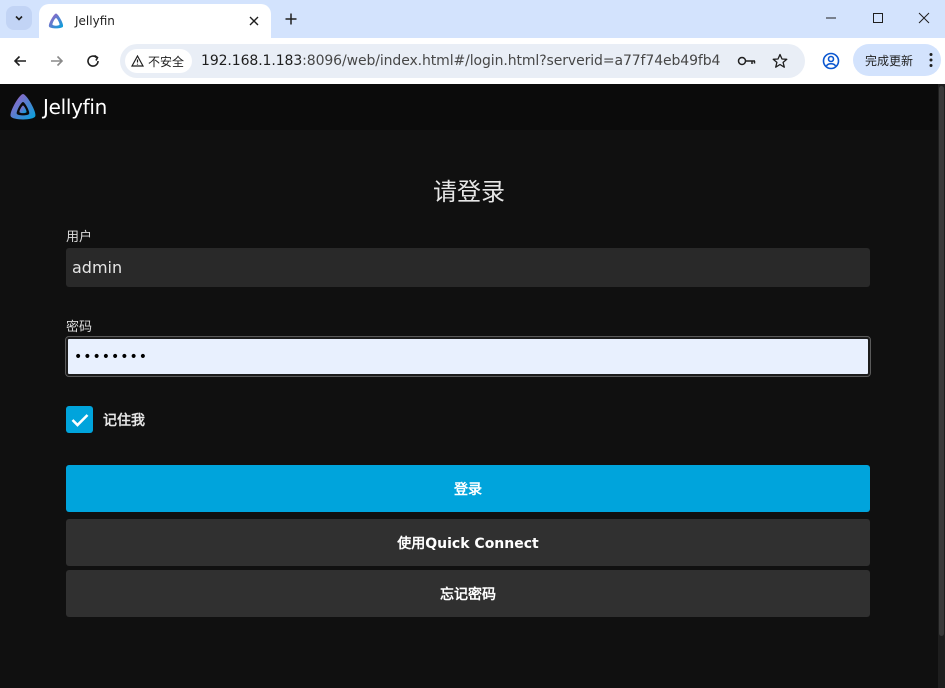 The image size is (945, 688). I want to click on reload-button, so click(93, 61).